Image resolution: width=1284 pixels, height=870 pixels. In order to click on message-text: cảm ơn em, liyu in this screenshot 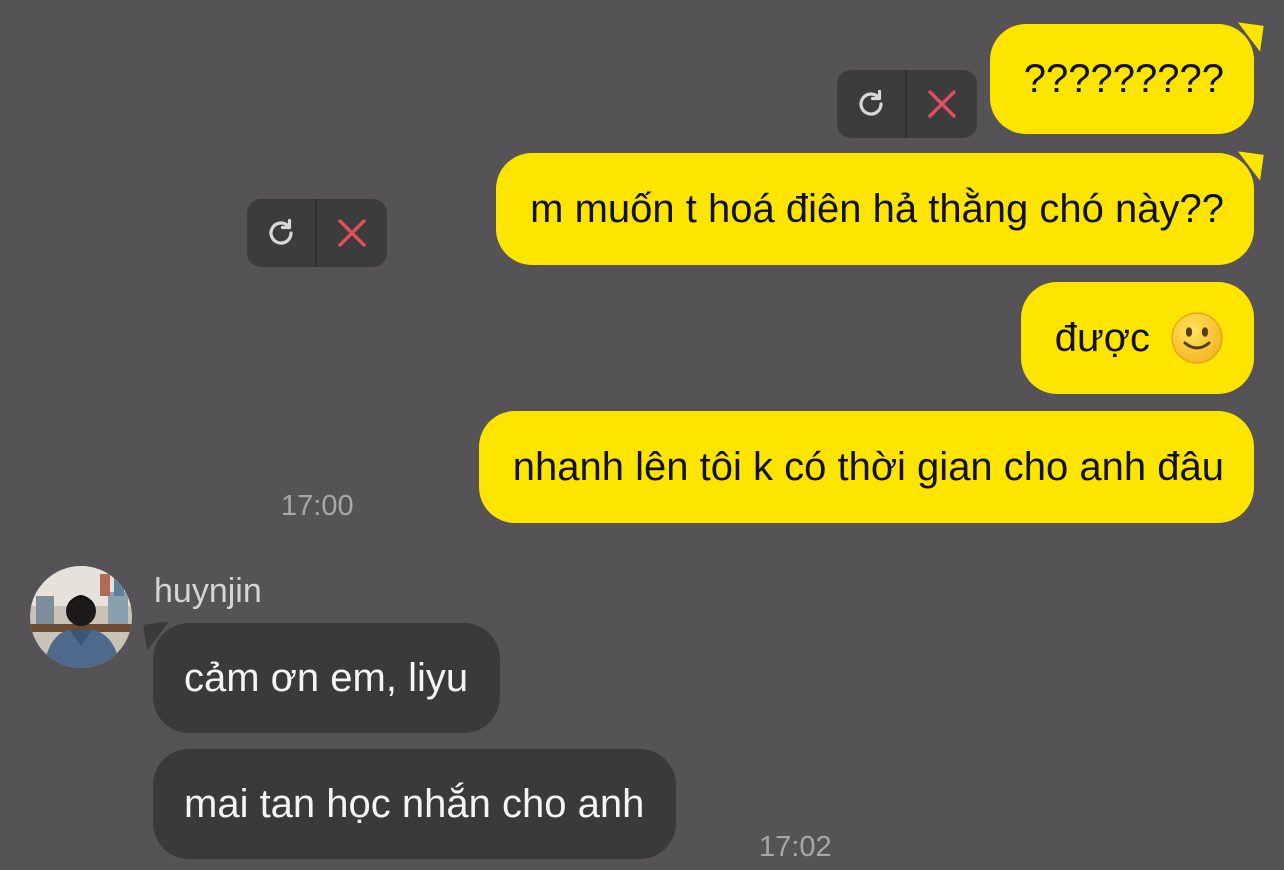, I will do `click(326, 678)`.